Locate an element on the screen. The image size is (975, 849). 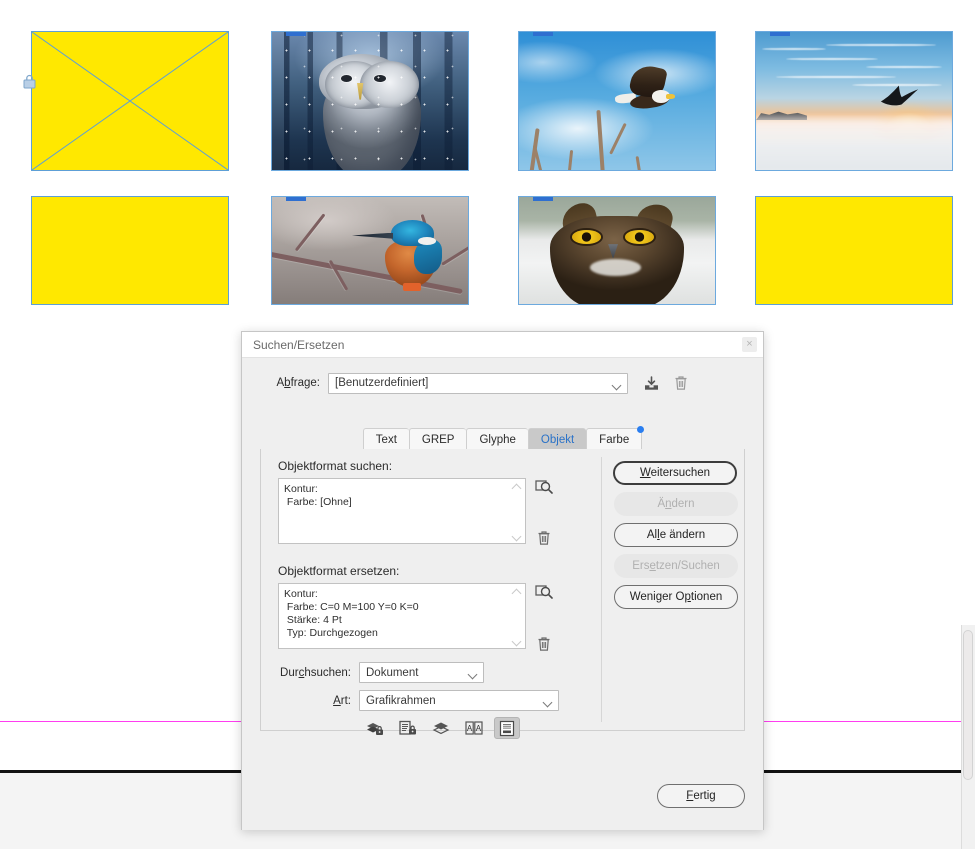
tab-farbe: Farbe is located at coordinates (615, 438).